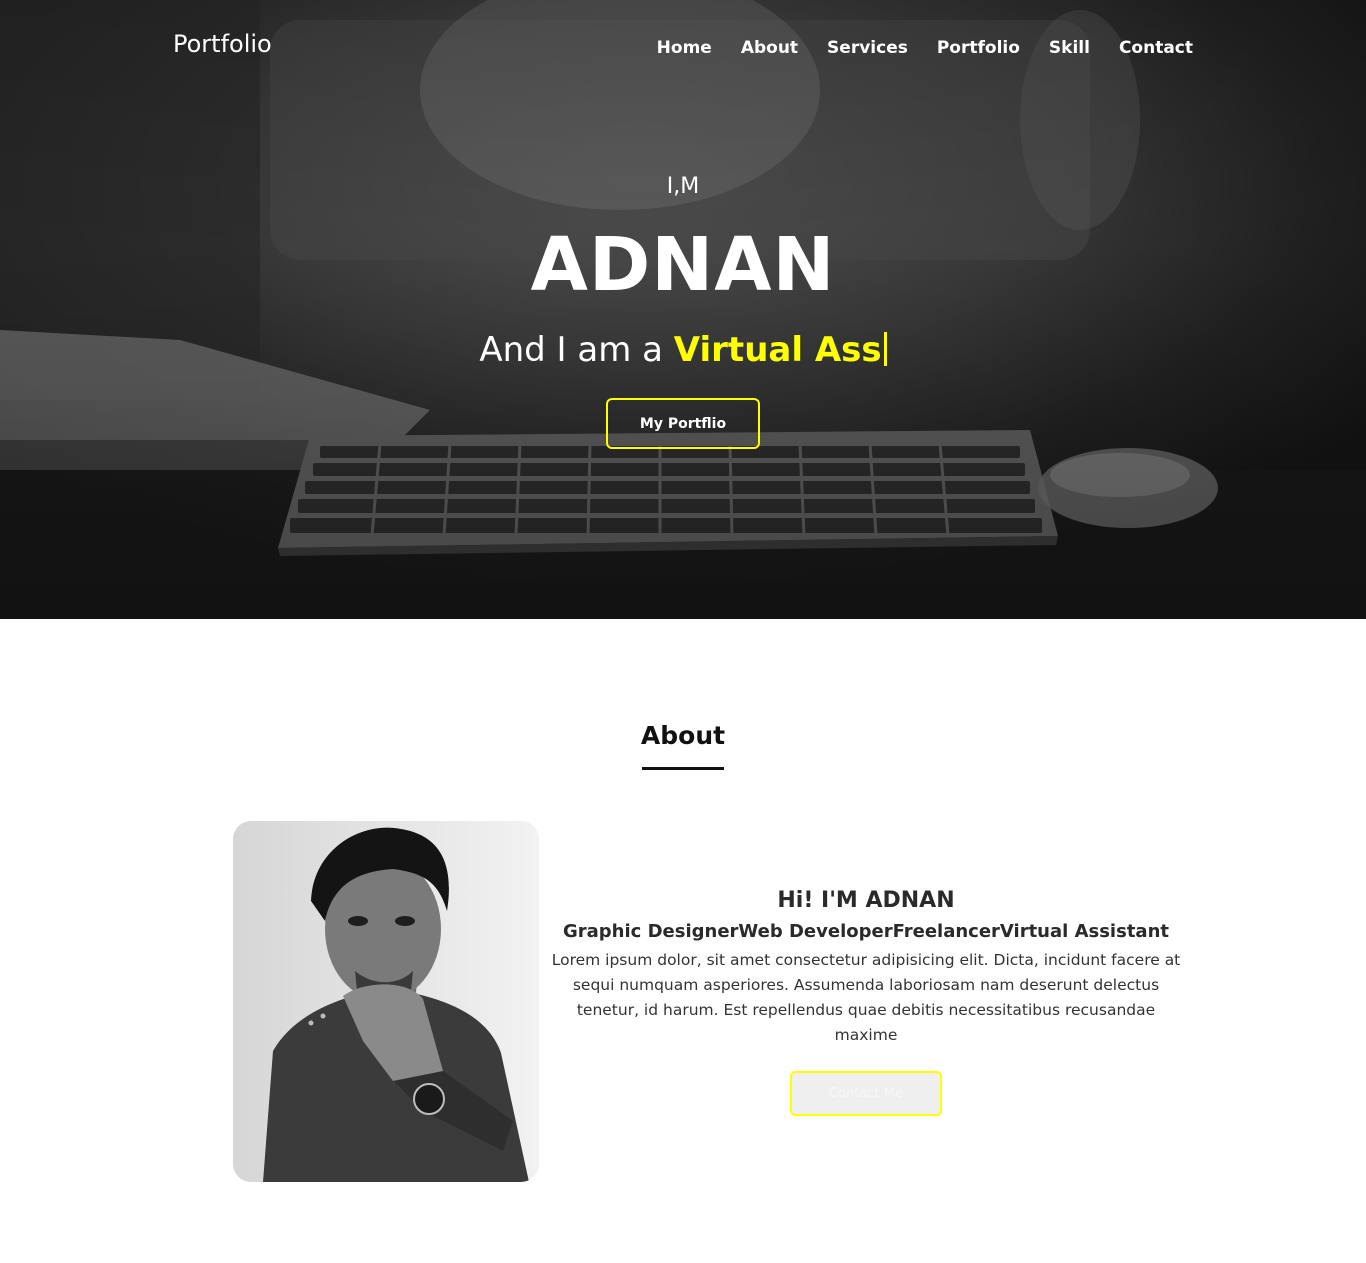 Image resolution: width=1366 pixels, height=1263 pixels. I want to click on contact-me-button: Contact Me, so click(866, 1093).